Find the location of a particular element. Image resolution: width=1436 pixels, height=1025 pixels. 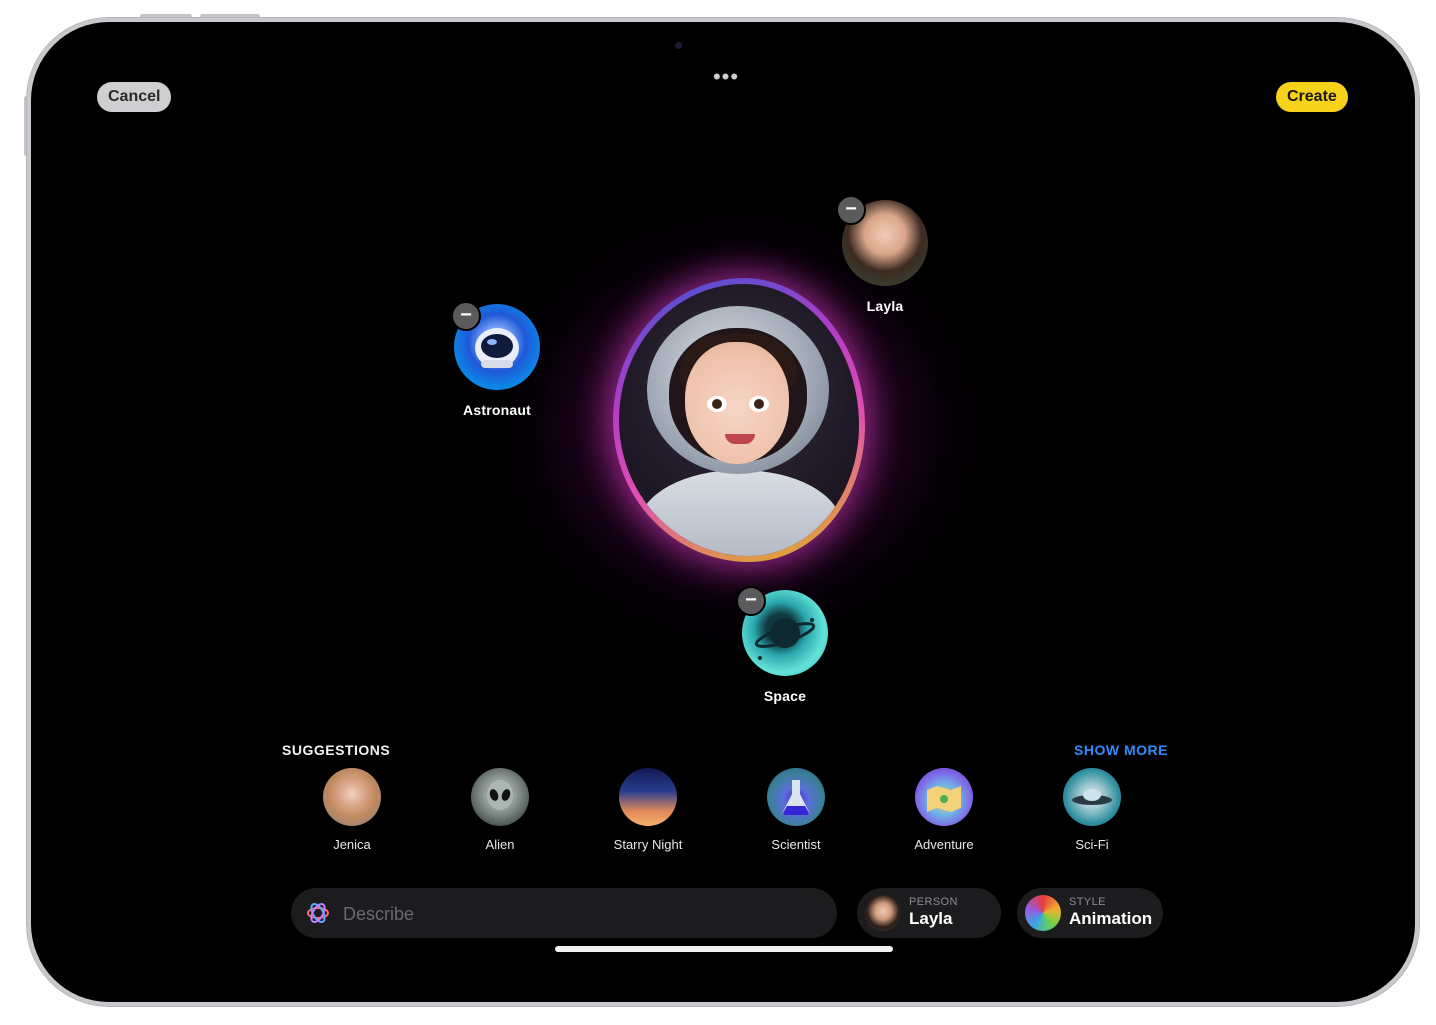

starry-night-icon is located at coordinates (648, 797).